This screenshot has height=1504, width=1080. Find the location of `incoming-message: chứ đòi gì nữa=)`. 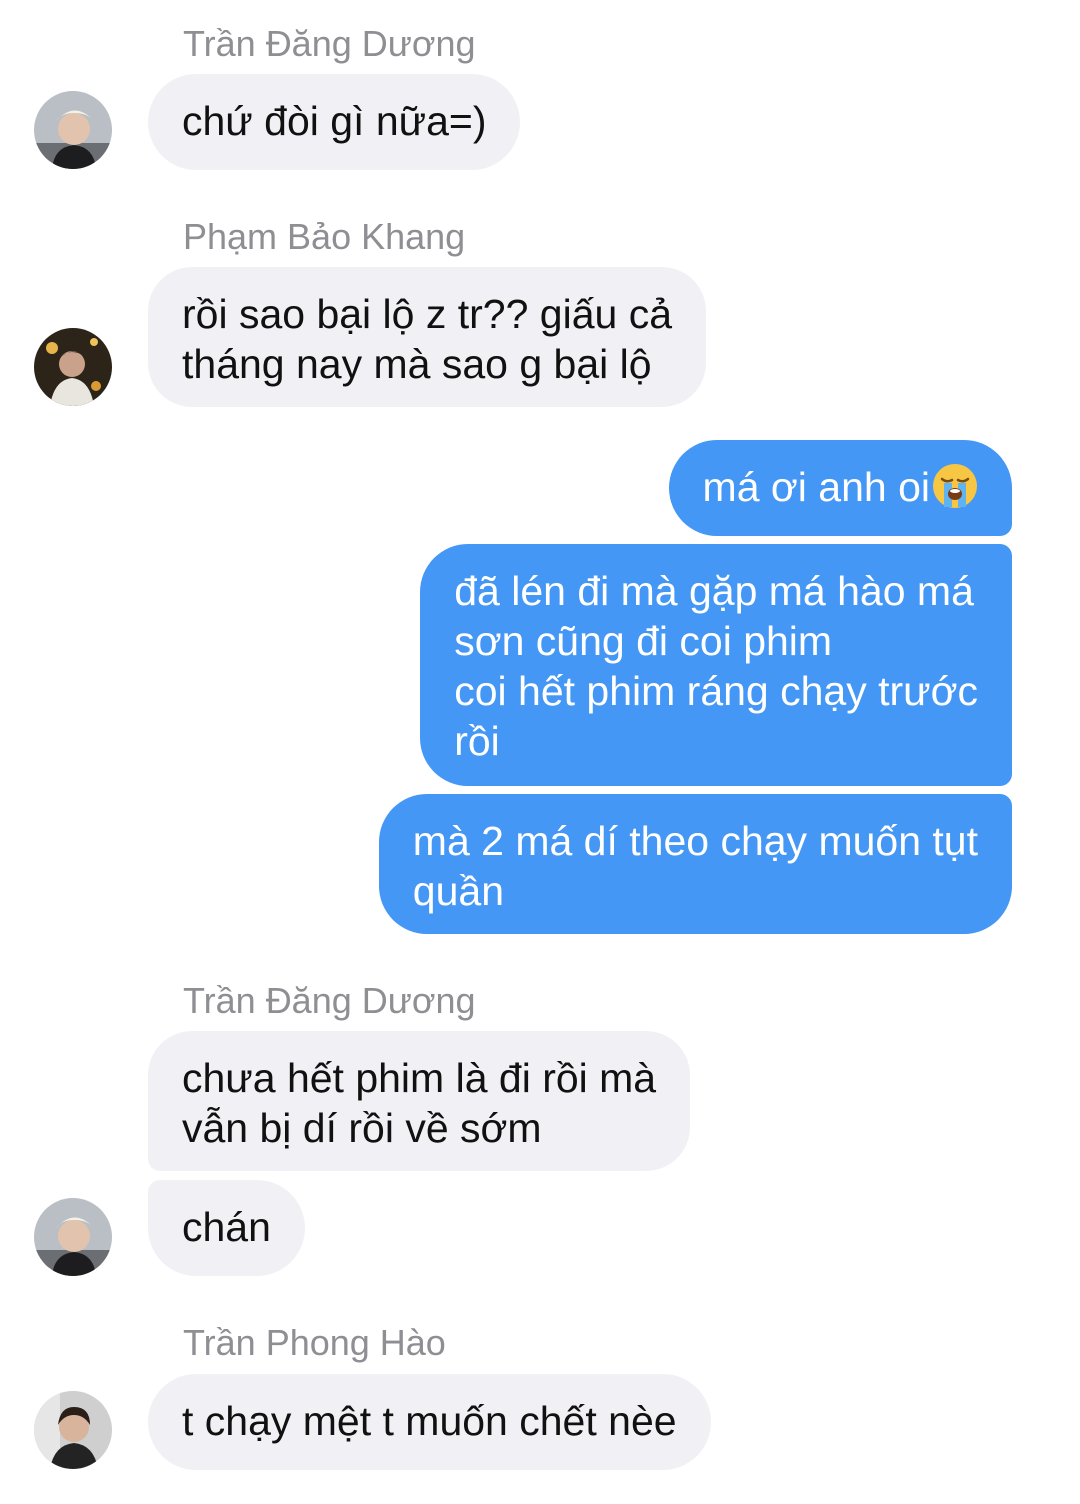

incoming-message: chứ đòi gì nữa=) is located at coordinates (334, 122).